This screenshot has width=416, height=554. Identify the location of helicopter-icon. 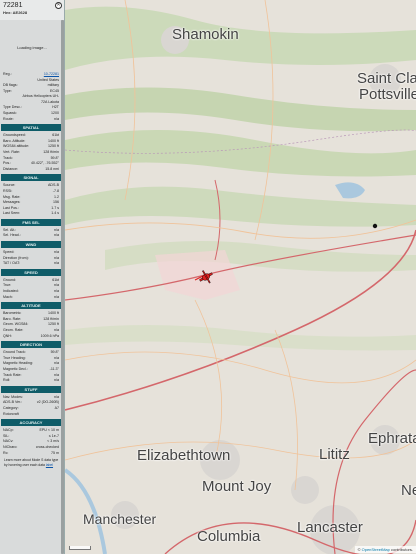
(206, 277).